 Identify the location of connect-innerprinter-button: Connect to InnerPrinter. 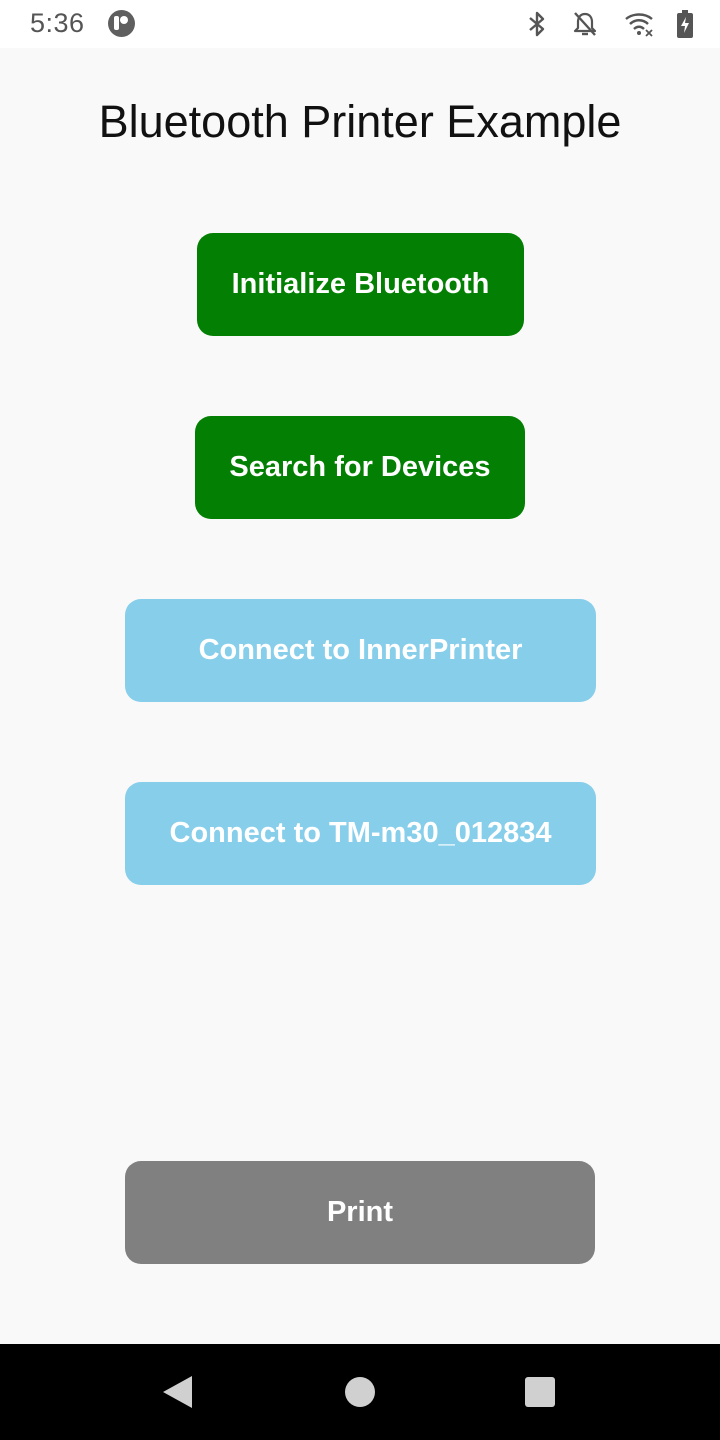
(360, 650).